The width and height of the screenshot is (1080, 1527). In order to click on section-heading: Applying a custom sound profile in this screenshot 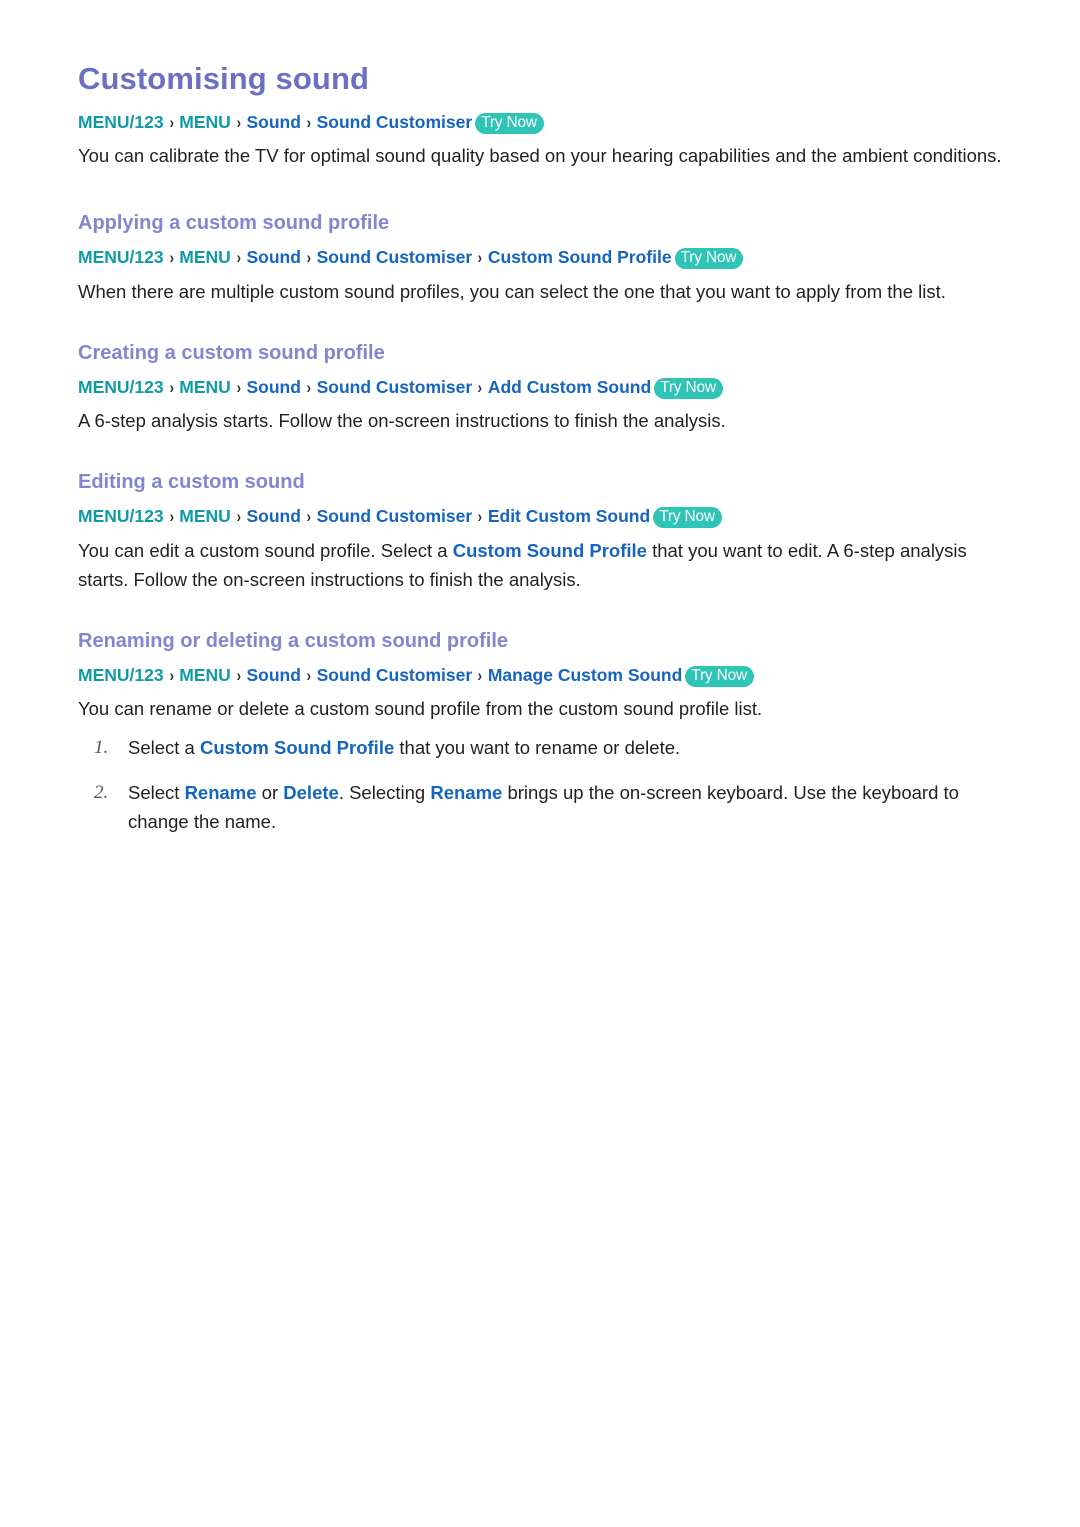, I will do `click(234, 223)`.